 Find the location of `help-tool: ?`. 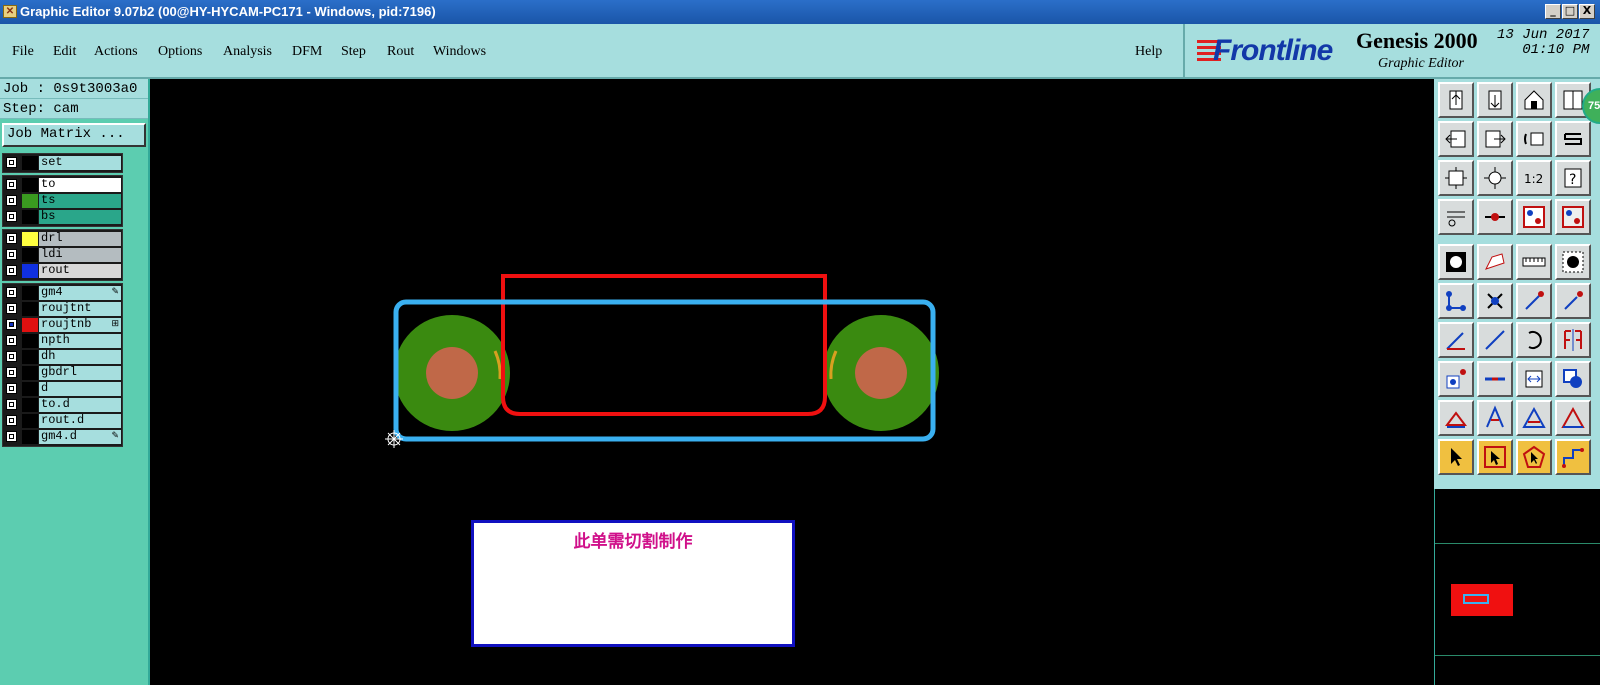

help-tool: ? is located at coordinates (1573, 178).